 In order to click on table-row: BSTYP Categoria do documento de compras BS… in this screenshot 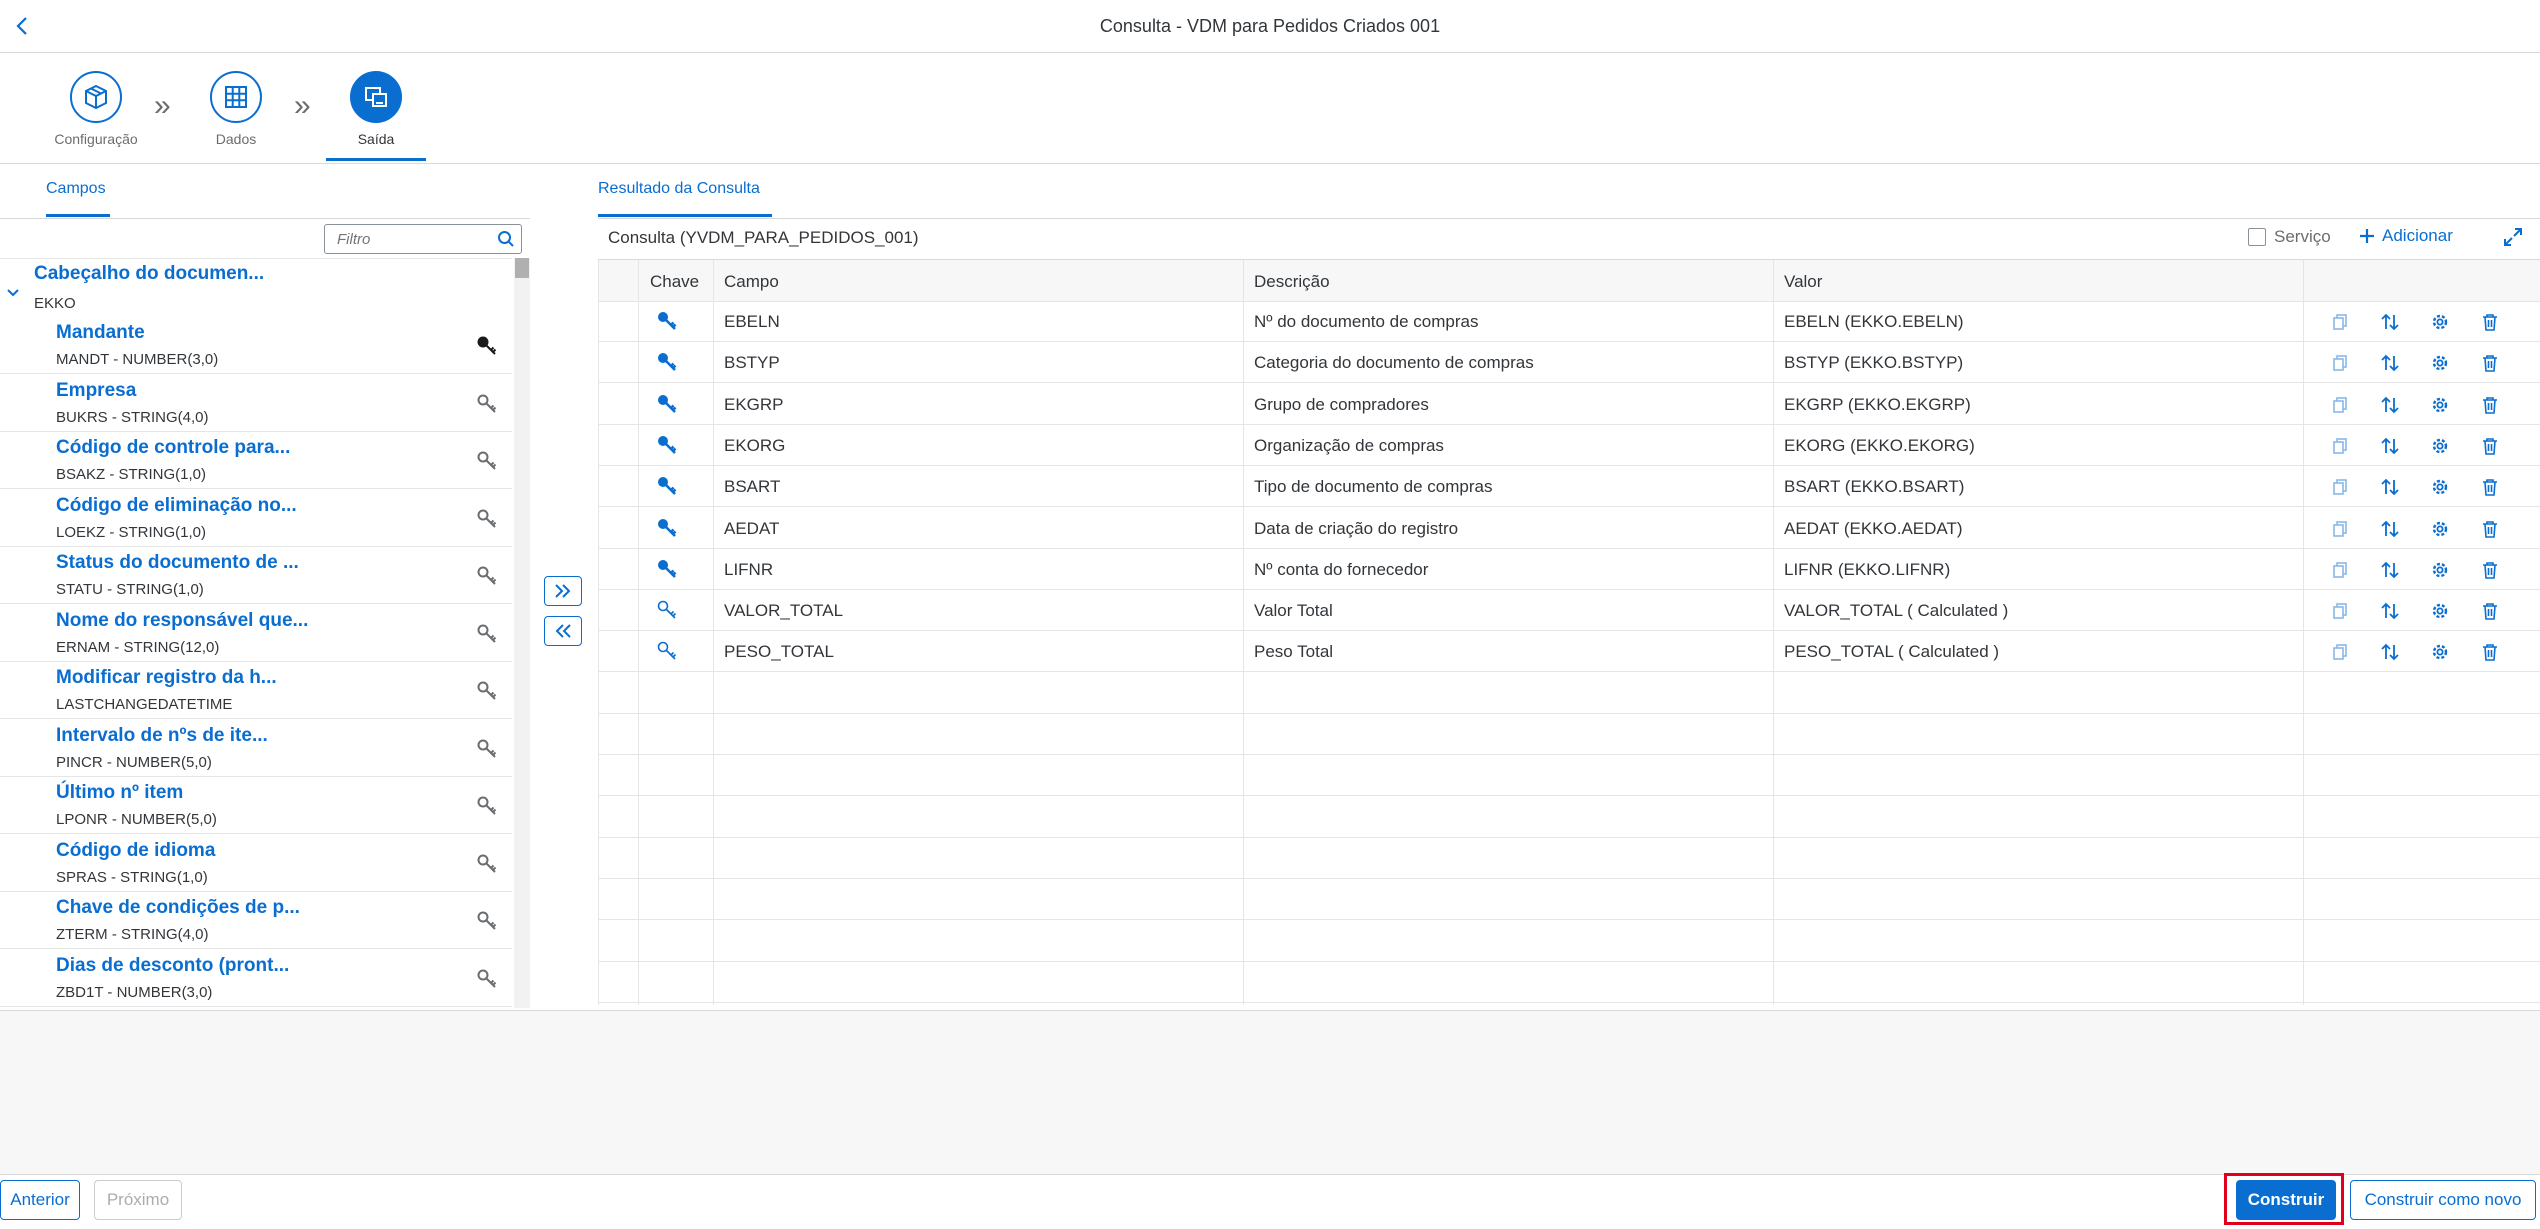, I will do `click(1569, 363)`.